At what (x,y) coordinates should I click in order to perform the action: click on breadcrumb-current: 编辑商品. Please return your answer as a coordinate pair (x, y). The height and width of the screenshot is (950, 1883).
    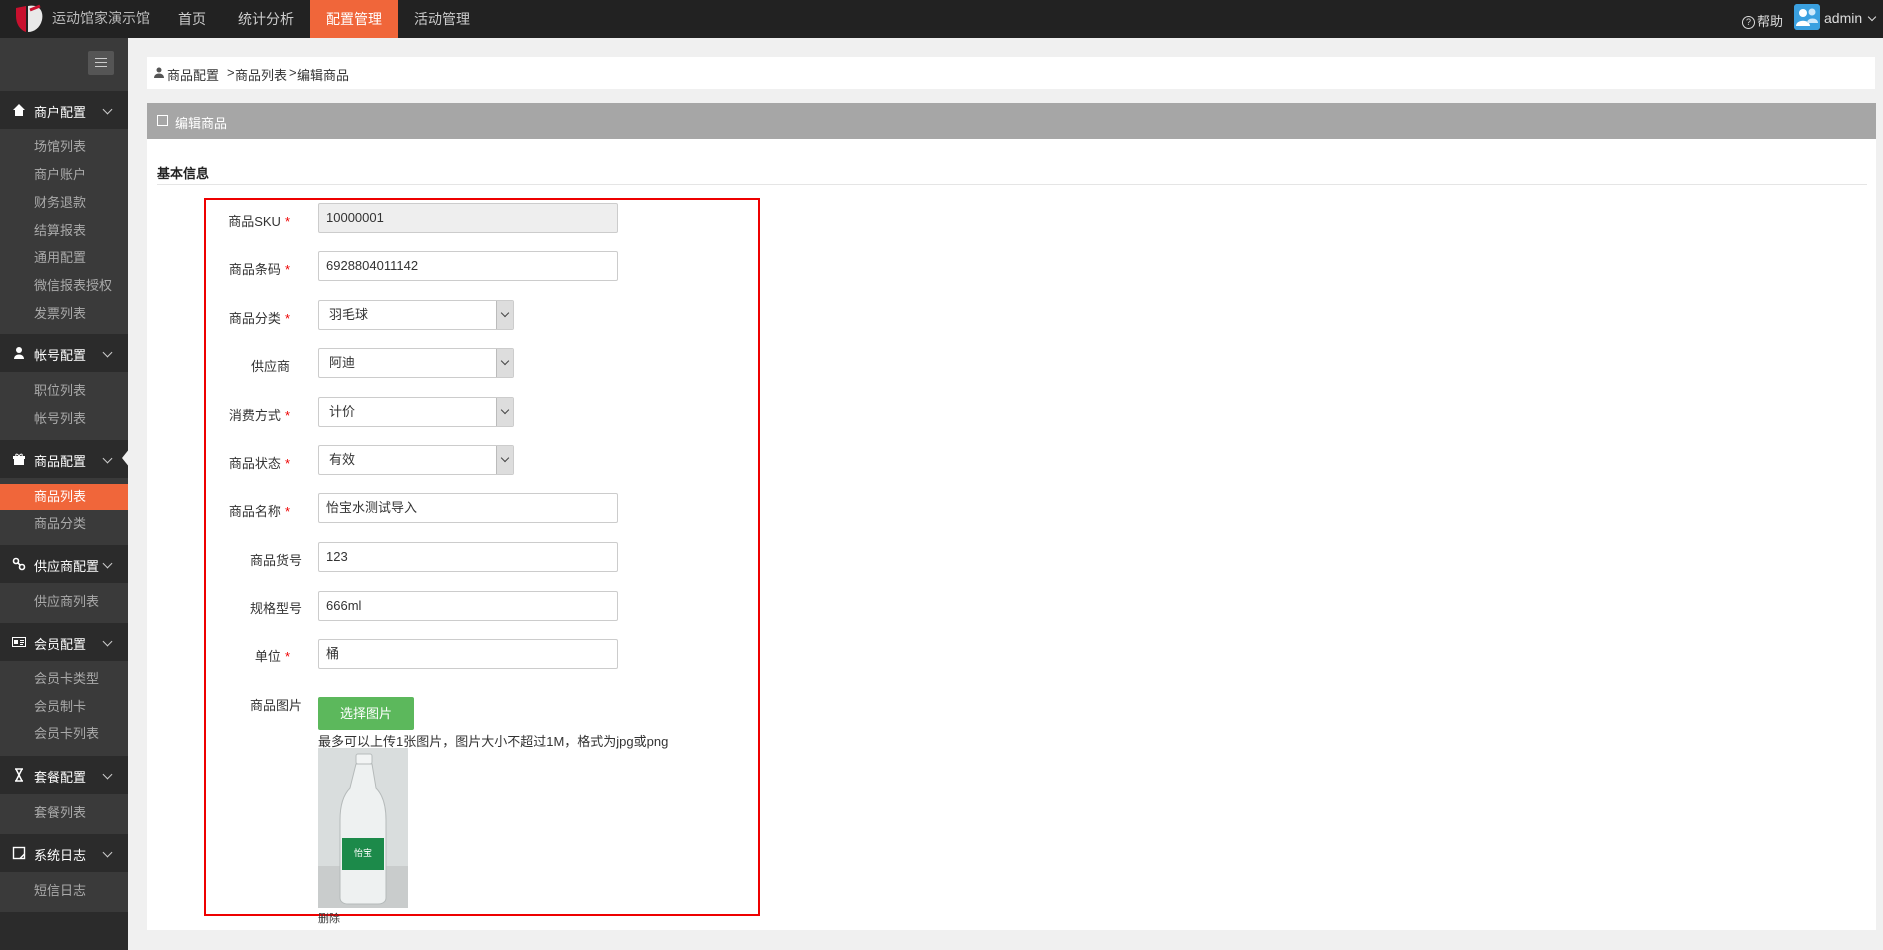
    Looking at the image, I should click on (323, 75).